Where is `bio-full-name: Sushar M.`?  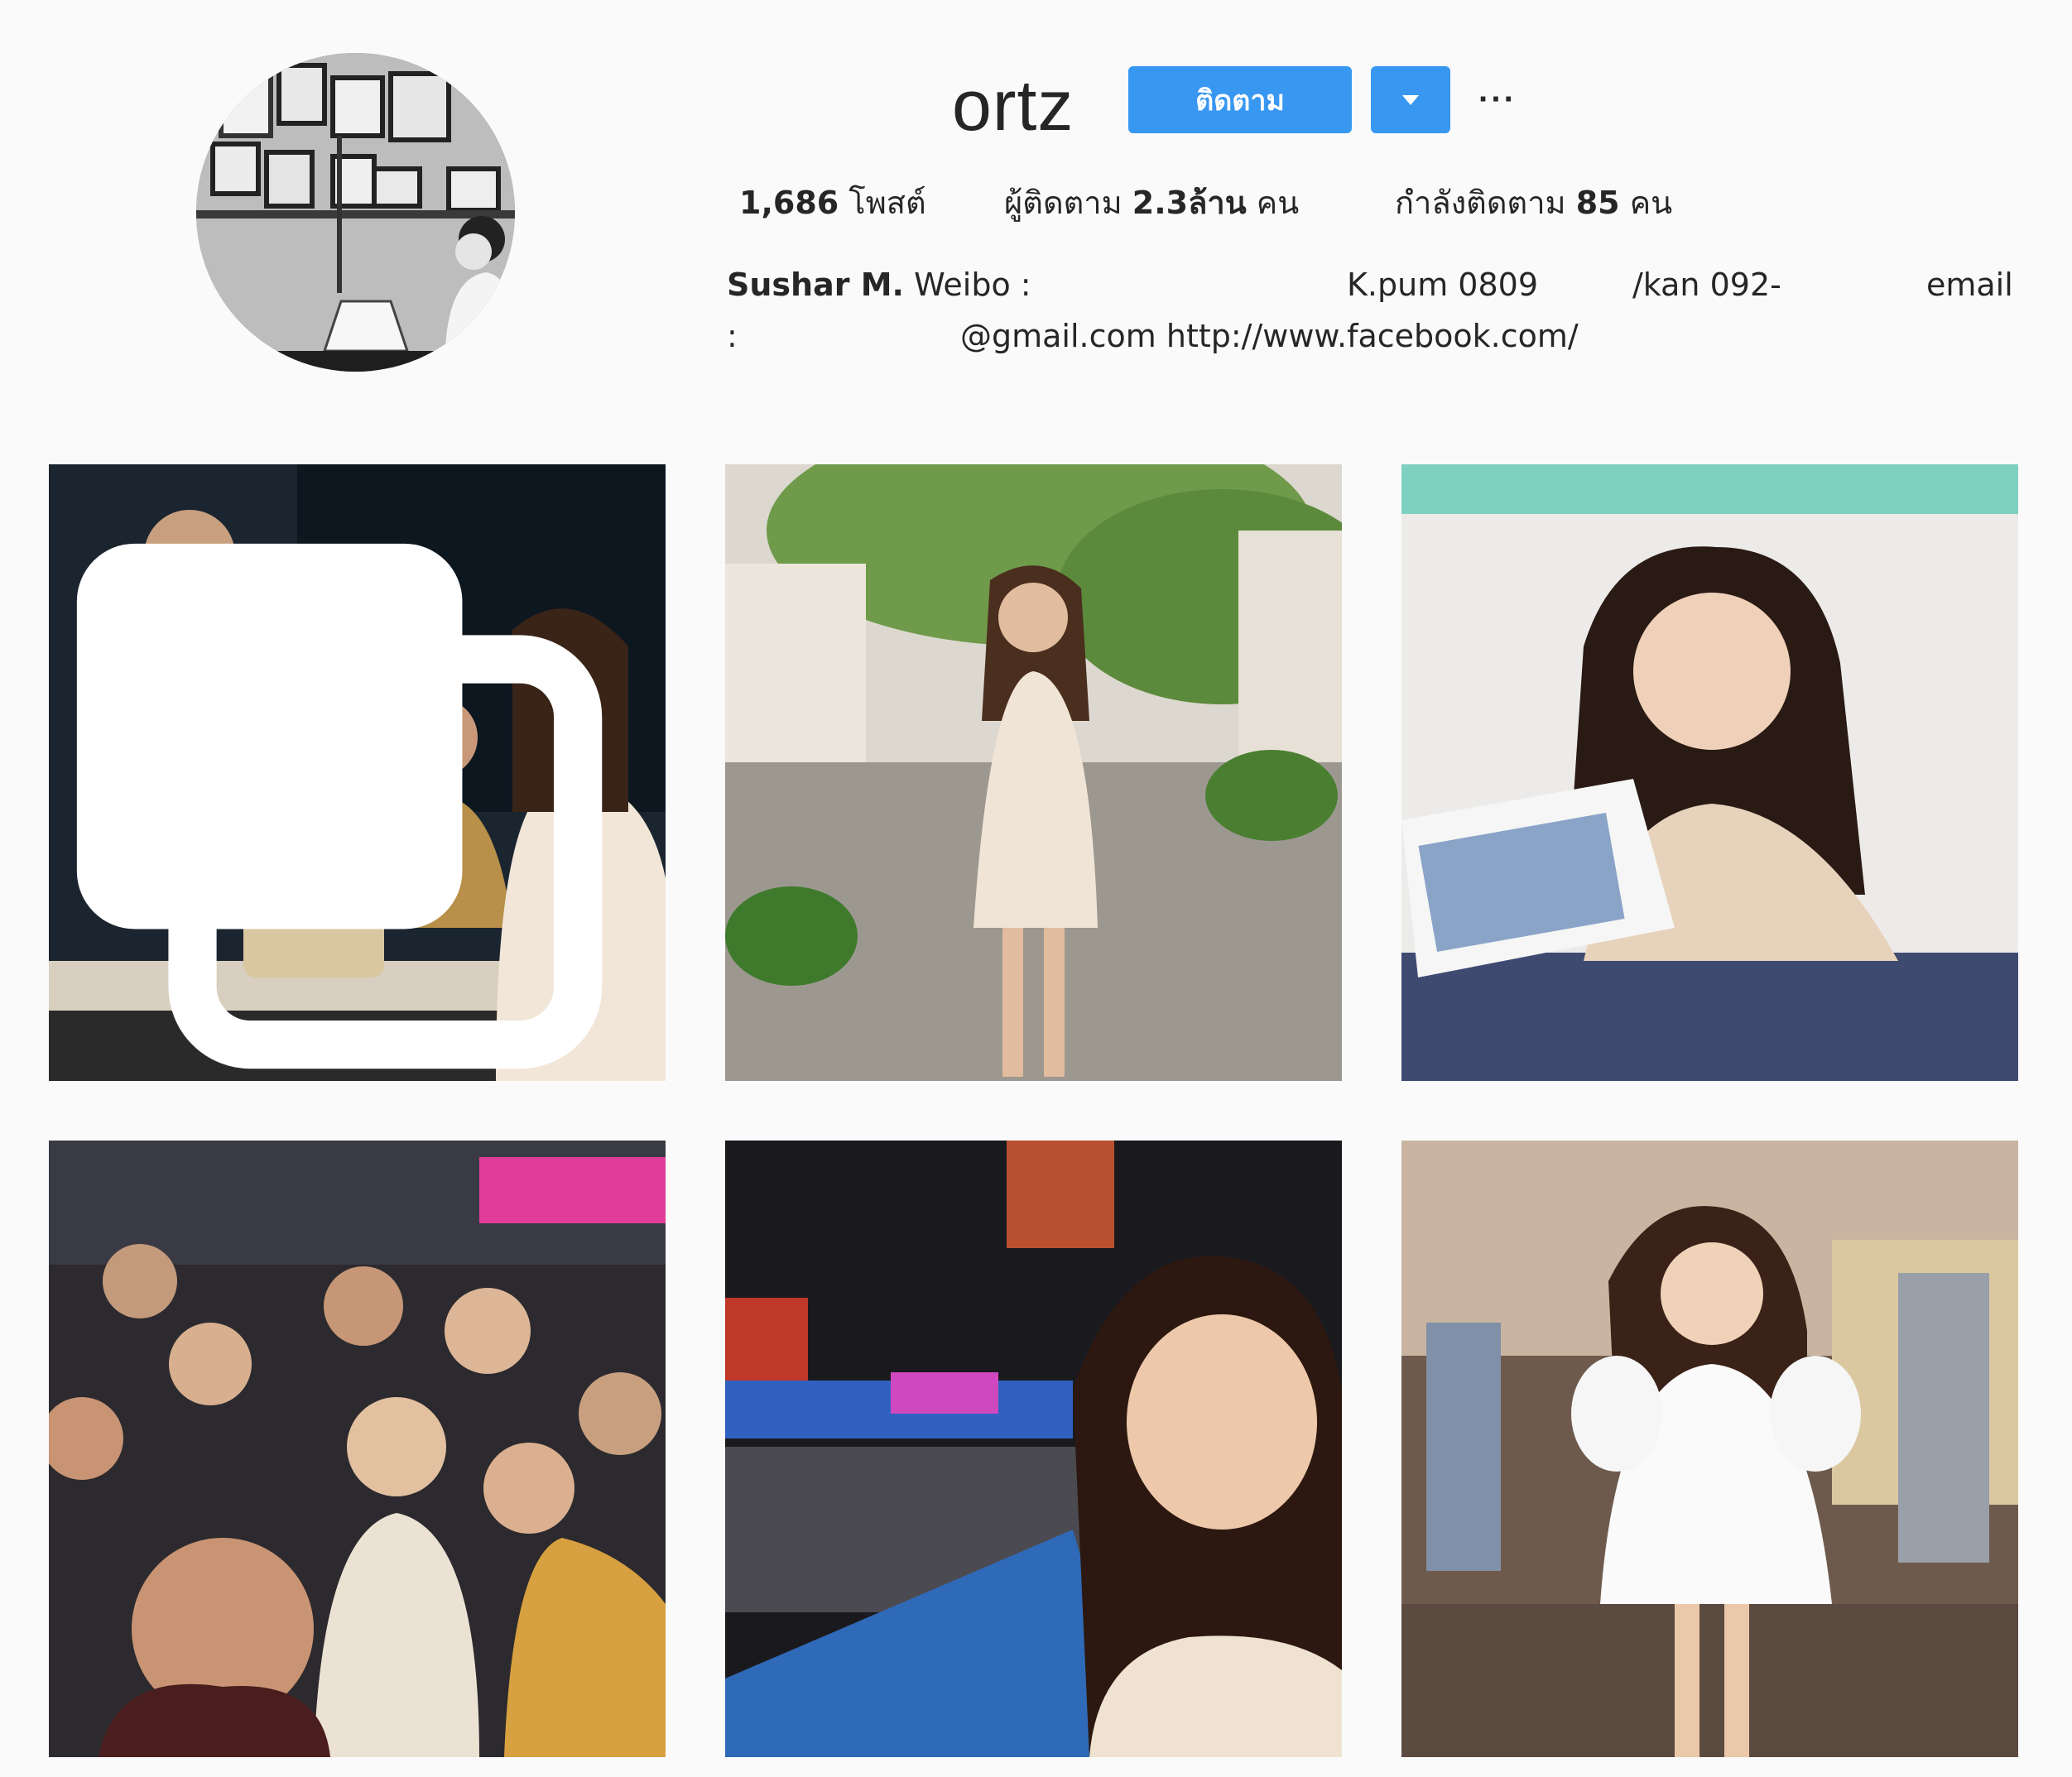
bio-full-name: Sushar M. is located at coordinates (815, 285).